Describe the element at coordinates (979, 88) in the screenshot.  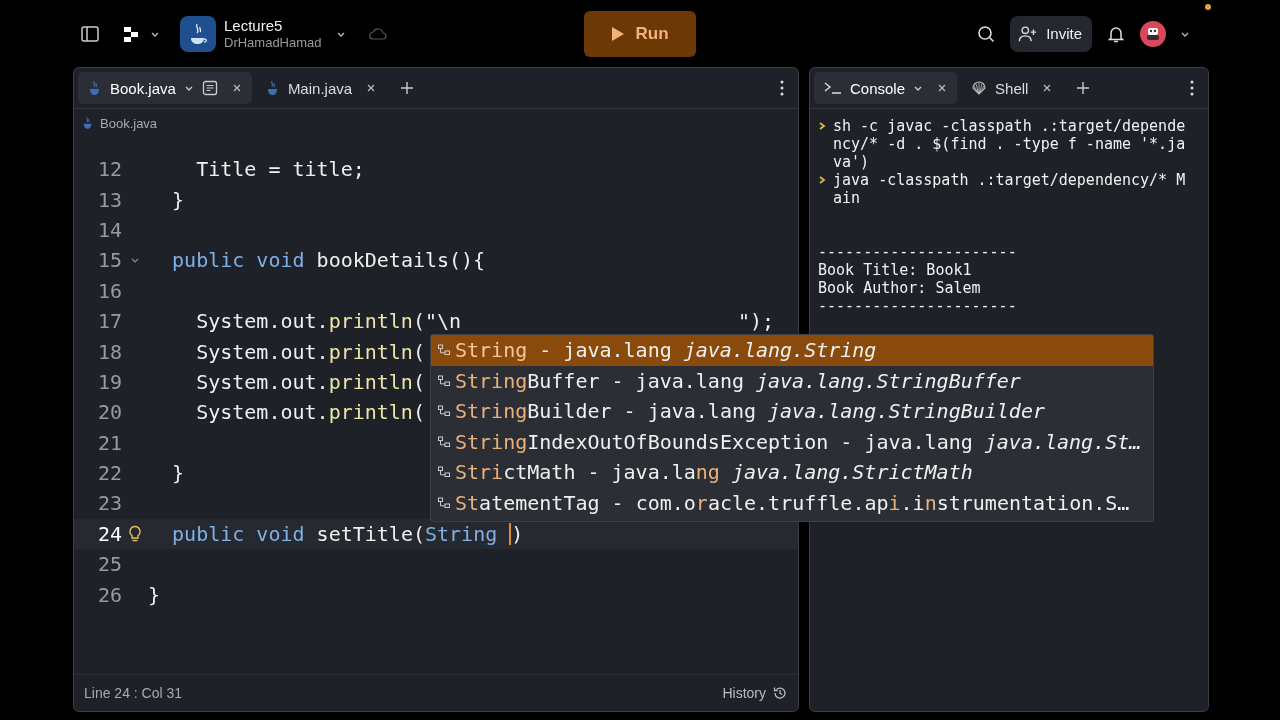
I see `shell-icon` at that location.